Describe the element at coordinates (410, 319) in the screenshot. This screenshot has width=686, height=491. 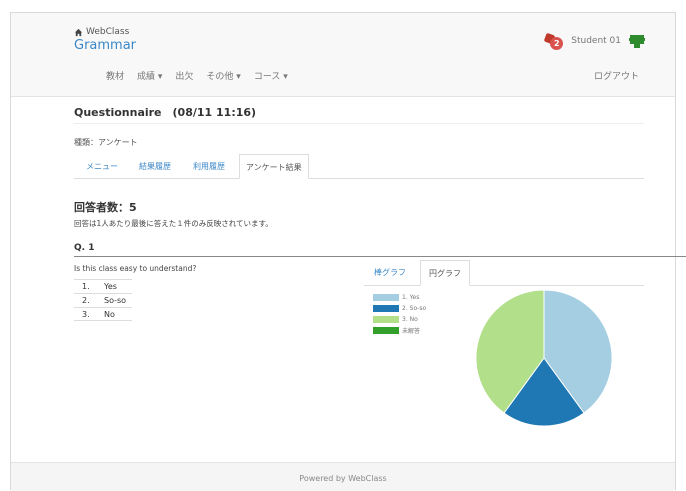
I see `legend-label: 3. No` at that location.